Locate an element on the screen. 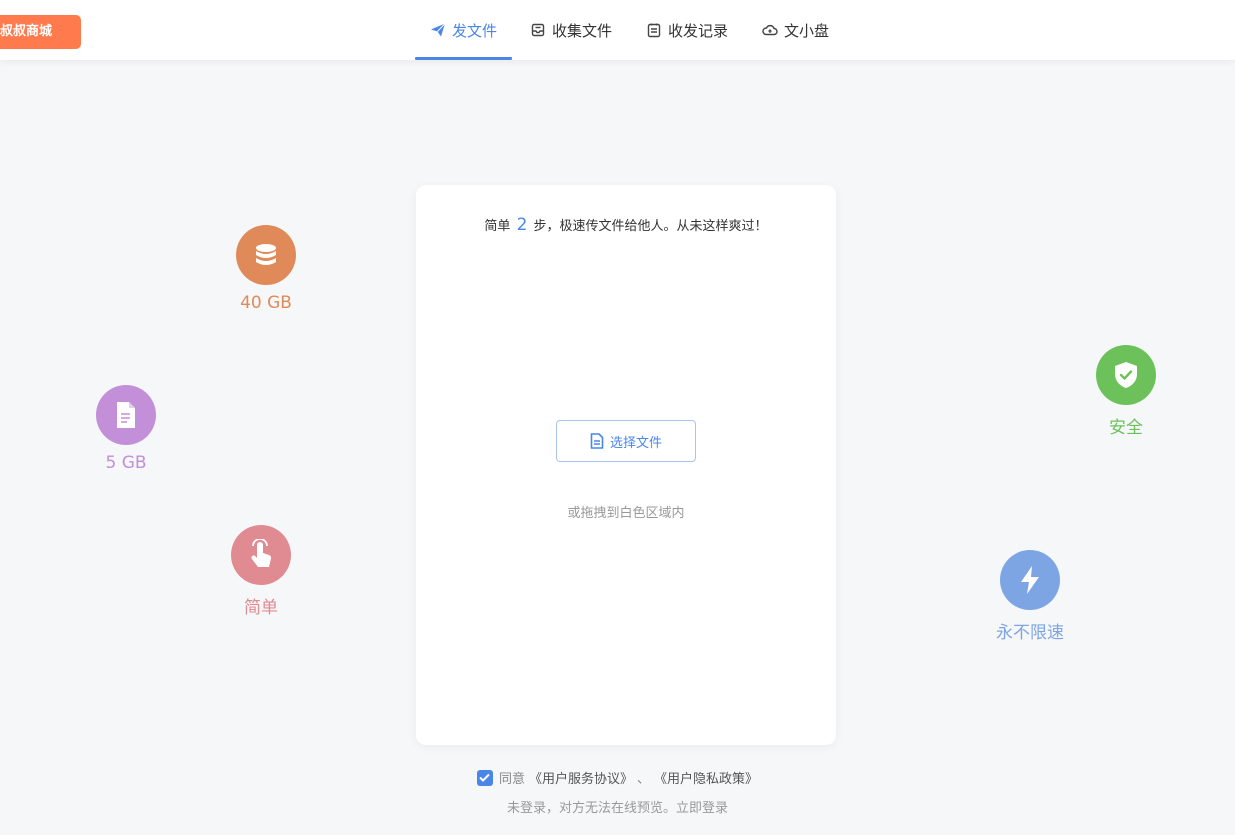 The width and height of the screenshot is (1235, 835). login-note-text: 未登录，对方无法在线预览。 is located at coordinates (591, 808).